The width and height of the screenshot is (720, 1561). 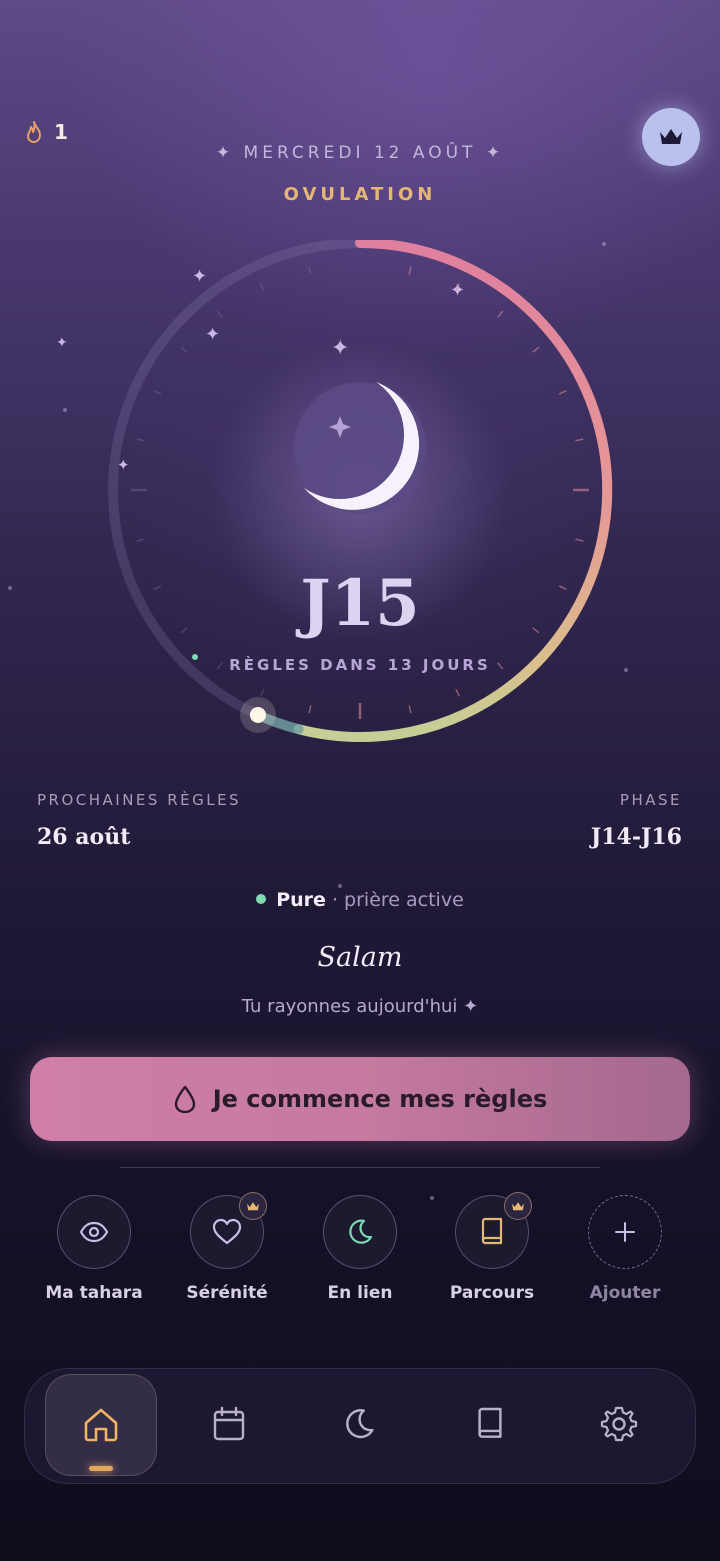 I want to click on next-period-date: 26 août, so click(x=84, y=837).